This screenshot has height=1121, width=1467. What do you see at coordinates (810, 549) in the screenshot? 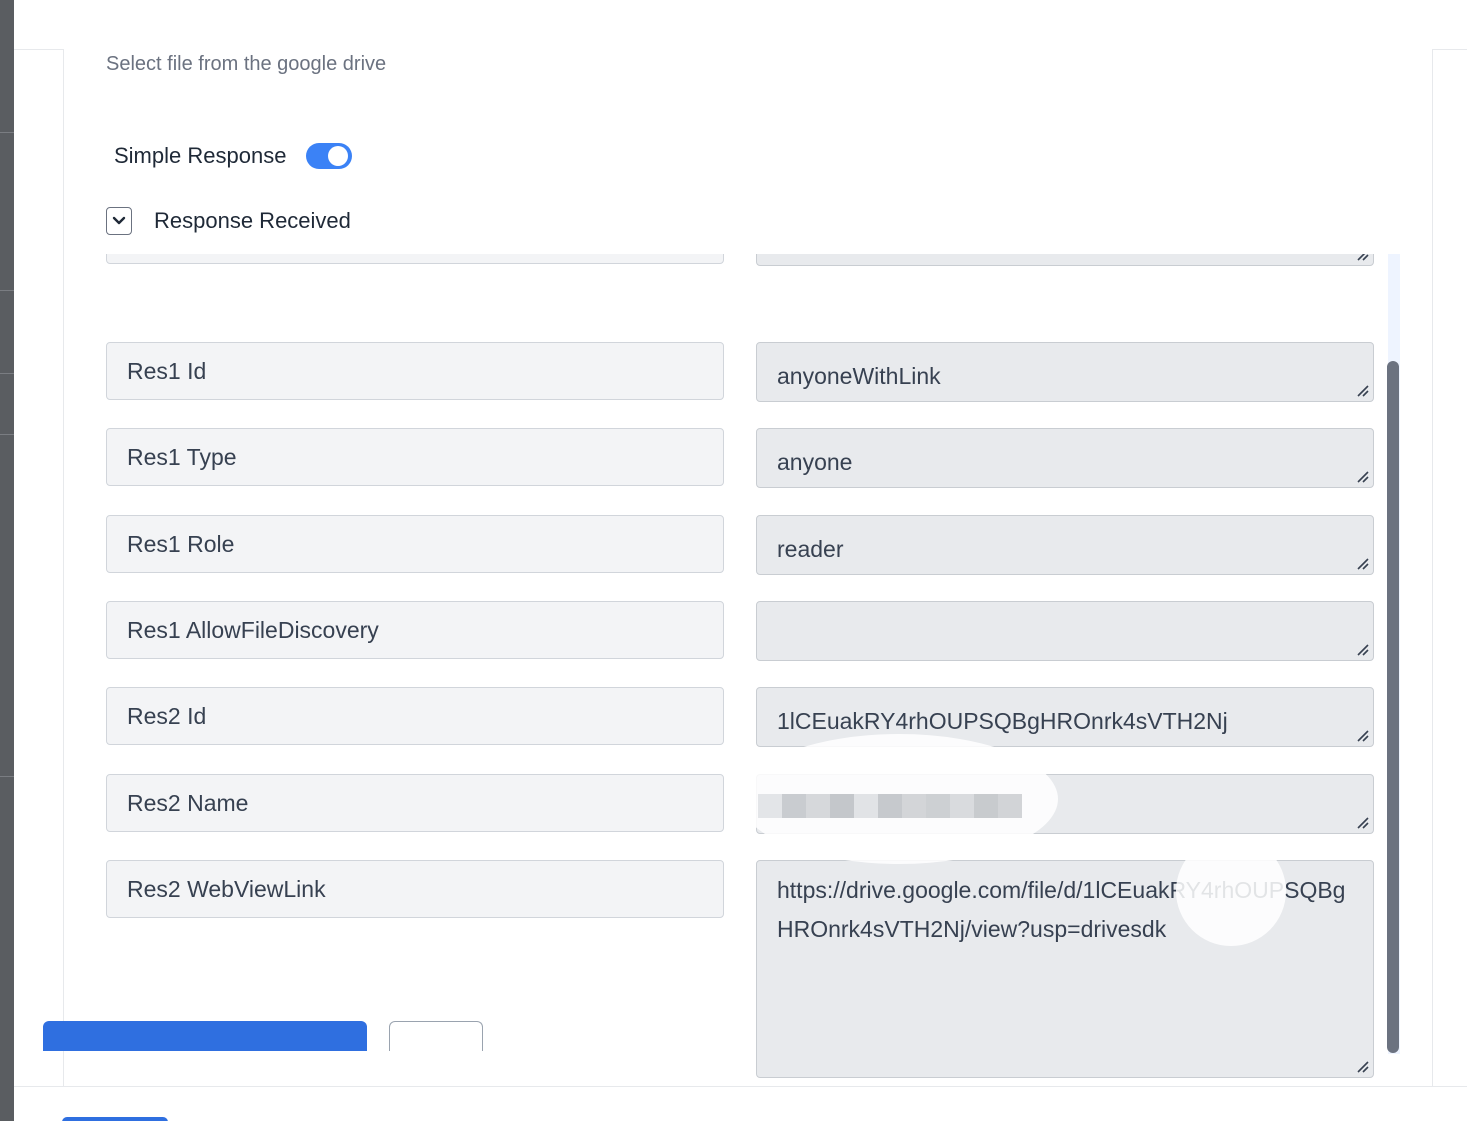
I see `field-value-text: reader` at bounding box center [810, 549].